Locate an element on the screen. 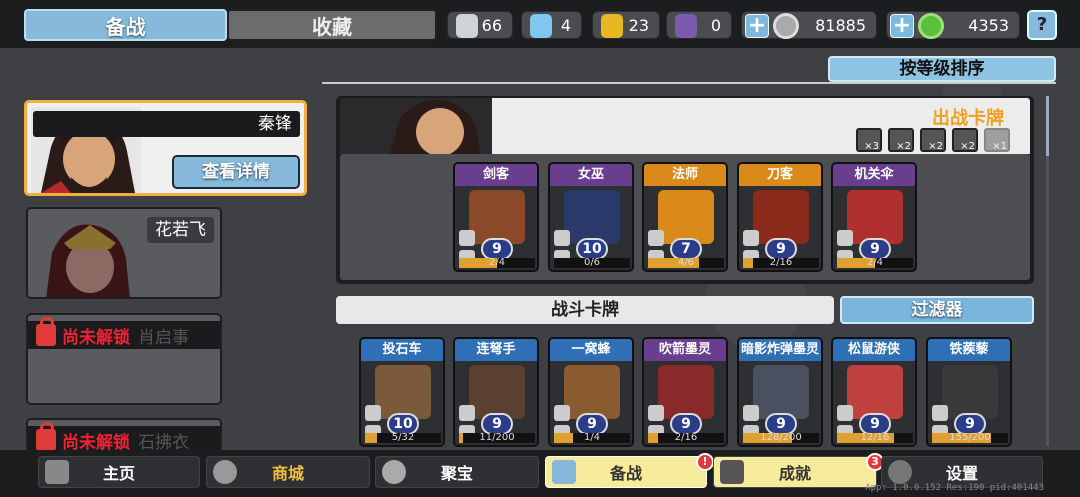 This screenshot has width=1080, height=497. card: 一窝蜂 9 1/4 is located at coordinates (591, 392).